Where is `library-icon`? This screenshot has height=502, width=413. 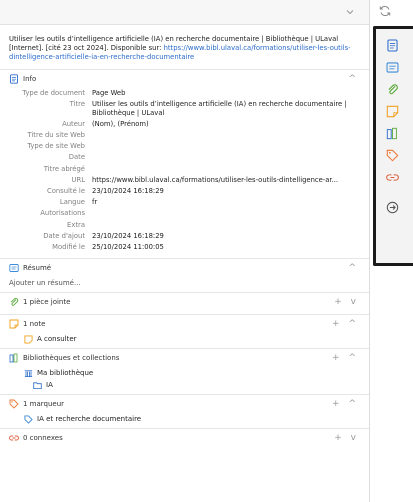 library-icon is located at coordinates (28, 373).